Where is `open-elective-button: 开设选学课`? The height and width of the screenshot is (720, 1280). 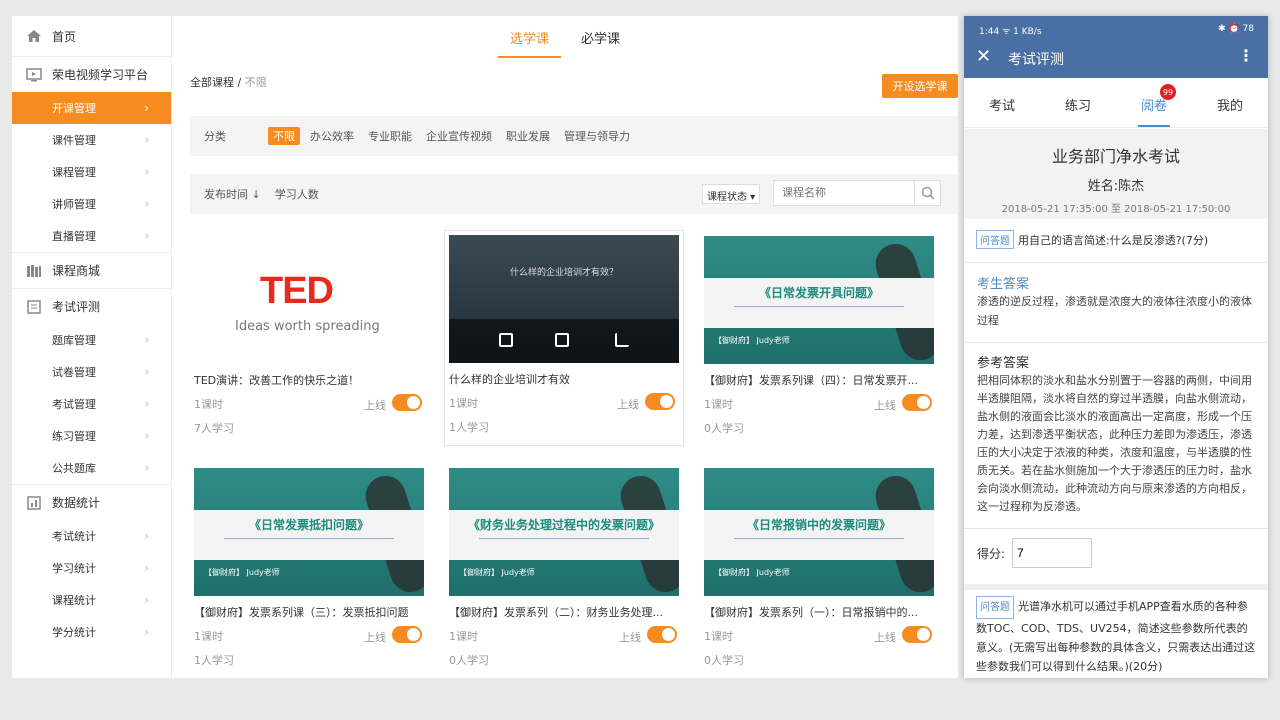 open-elective-button: 开设选学课 is located at coordinates (920, 86).